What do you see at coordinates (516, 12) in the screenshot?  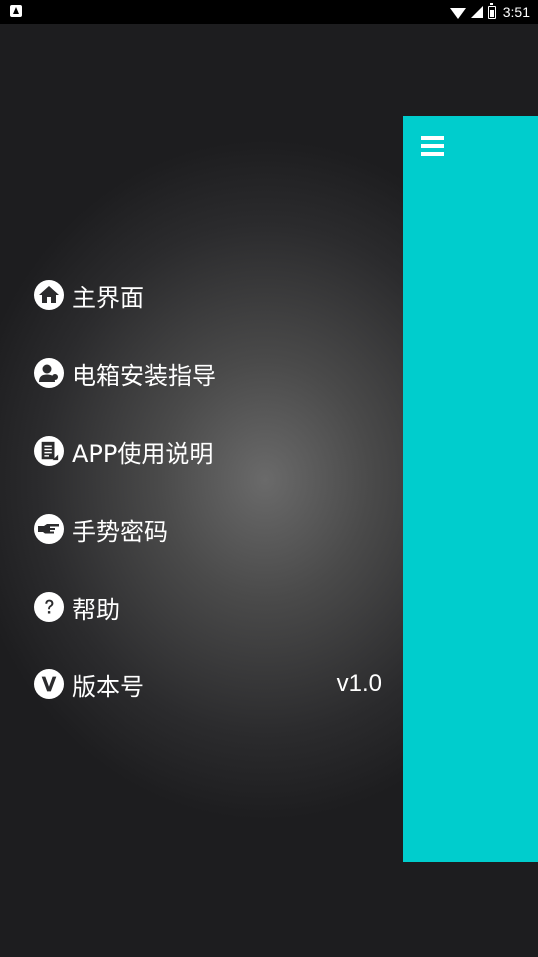 I see `status-clock: 3:51` at bounding box center [516, 12].